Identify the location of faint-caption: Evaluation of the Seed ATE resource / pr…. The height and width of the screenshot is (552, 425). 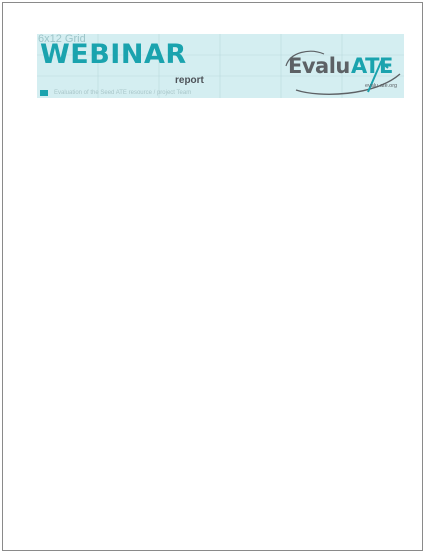
(123, 93).